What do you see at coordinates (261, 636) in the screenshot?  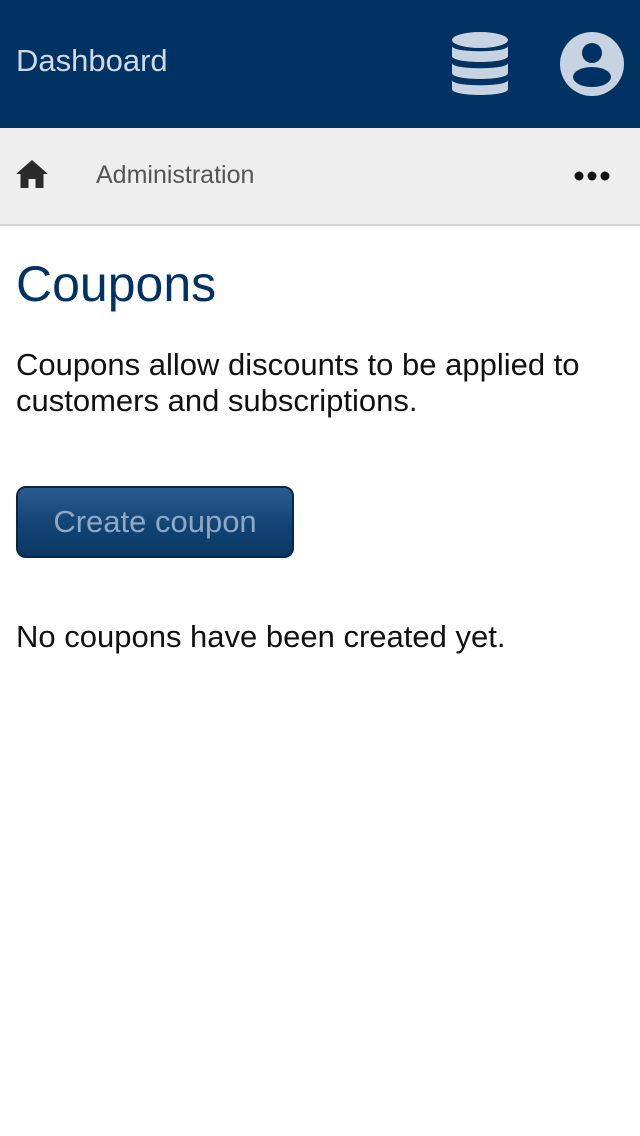 I see `empty-state-message: No coupons have been created yet.` at bounding box center [261, 636].